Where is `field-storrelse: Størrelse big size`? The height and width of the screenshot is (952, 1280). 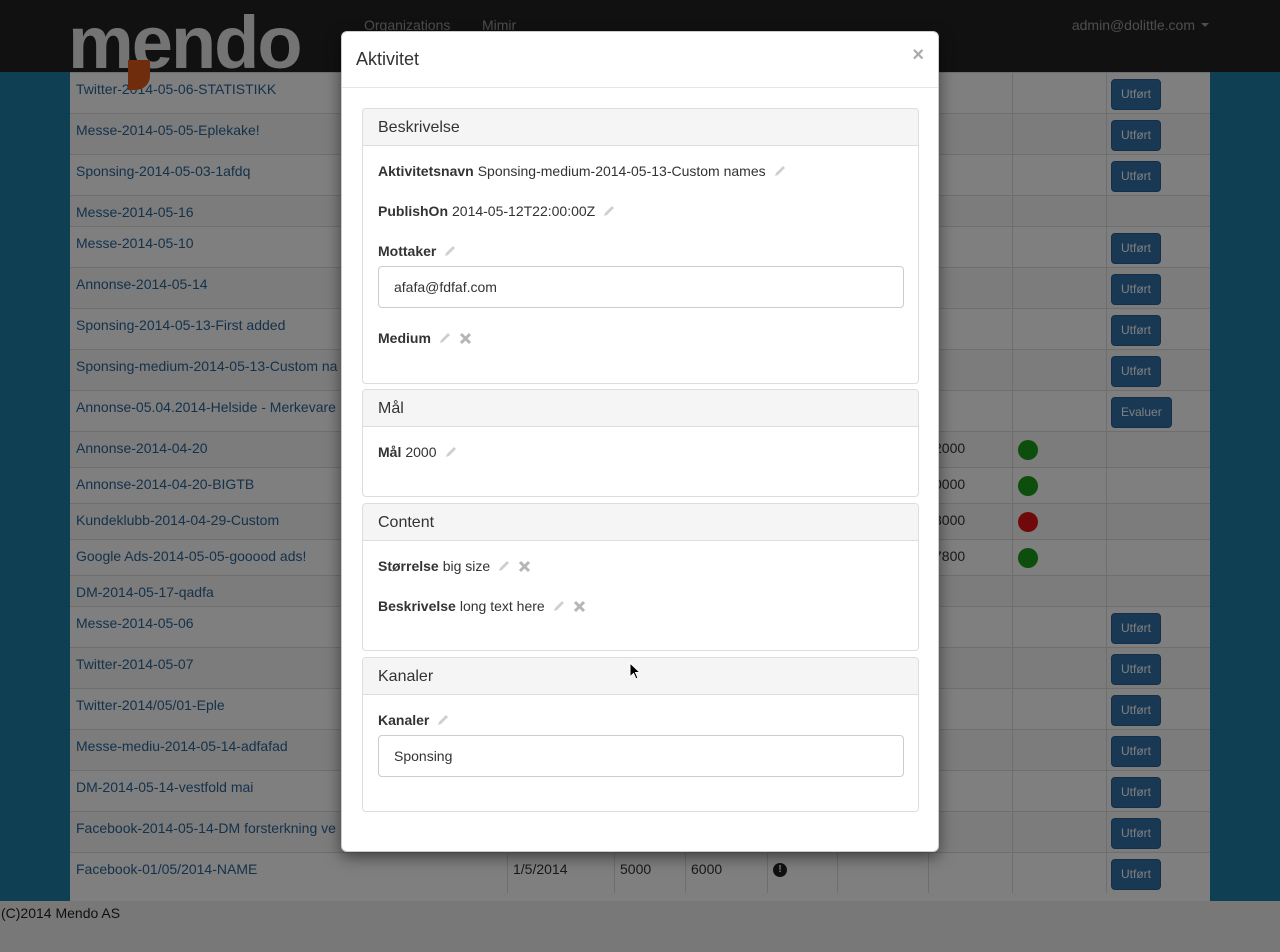 field-storrelse: Størrelse big size is located at coordinates (454, 566).